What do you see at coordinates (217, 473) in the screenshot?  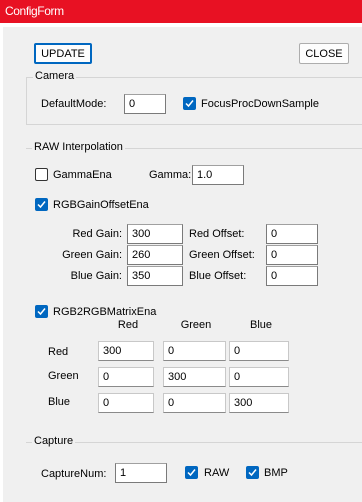 I see `raw-capture-label: RAW` at bounding box center [217, 473].